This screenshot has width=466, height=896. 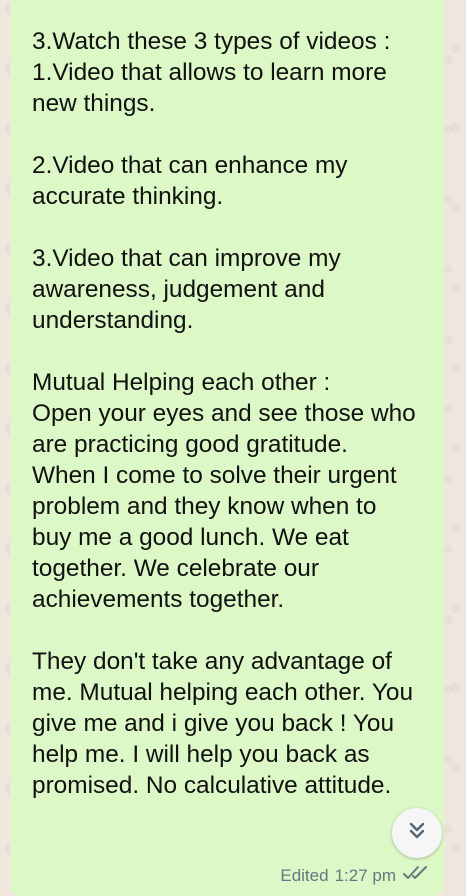 What do you see at coordinates (417, 875) in the screenshot?
I see `double-check-icon` at bounding box center [417, 875].